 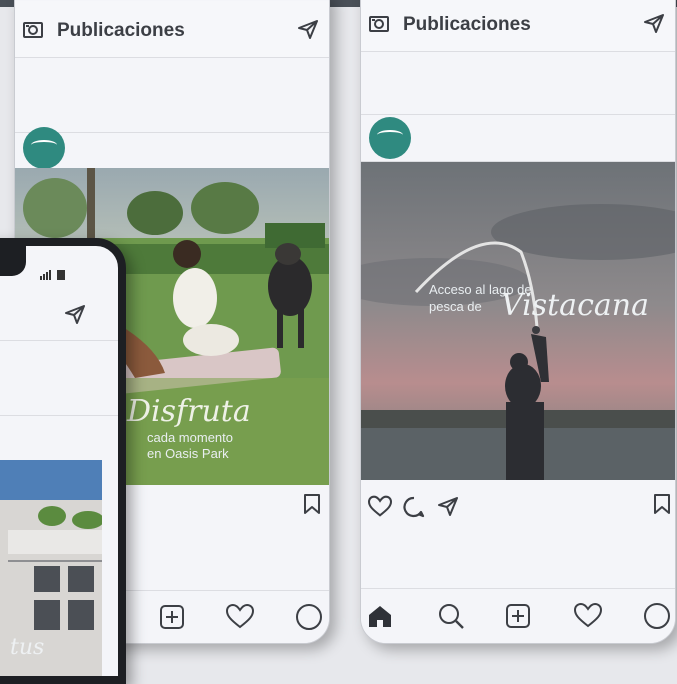 What do you see at coordinates (188, 453) in the screenshot?
I see `caption-line: en Oasis Park` at bounding box center [188, 453].